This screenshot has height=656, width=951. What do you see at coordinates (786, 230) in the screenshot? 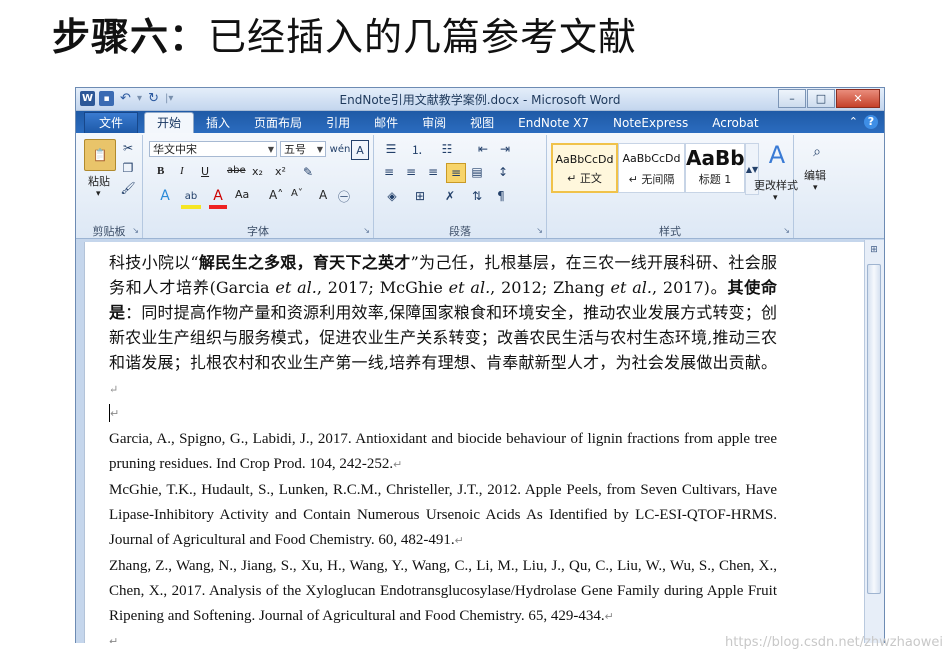
I see `styles-launcher-icon: ↘` at bounding box center [786, 230].